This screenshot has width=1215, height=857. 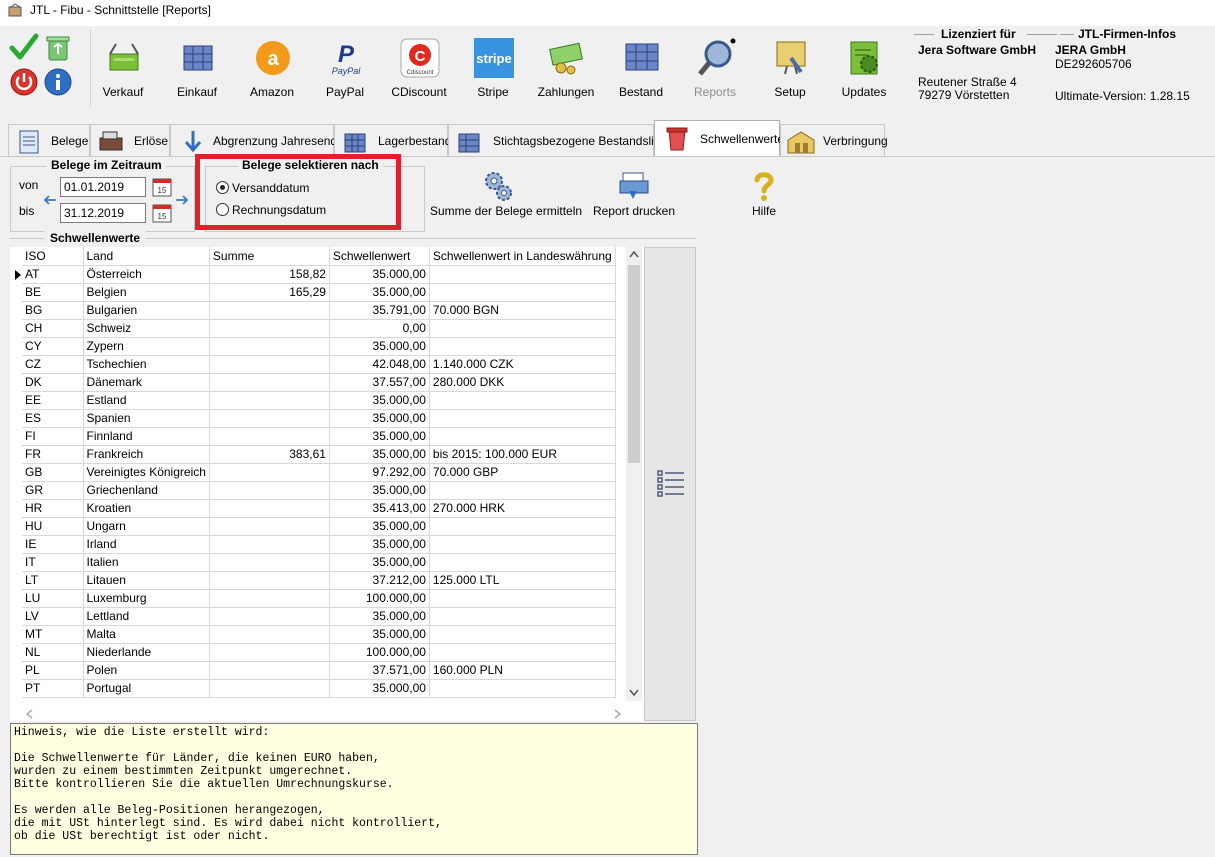 What do you see at coordinates (29, 142) in the screenshot?
I see `document-icon` at bounding box center [29, 142].